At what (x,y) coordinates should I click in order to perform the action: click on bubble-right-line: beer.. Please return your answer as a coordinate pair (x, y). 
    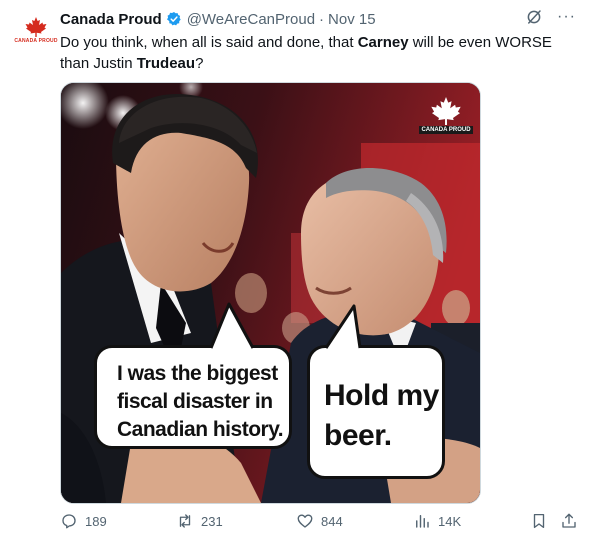
    Looking at the image, I should click on (358, 435).